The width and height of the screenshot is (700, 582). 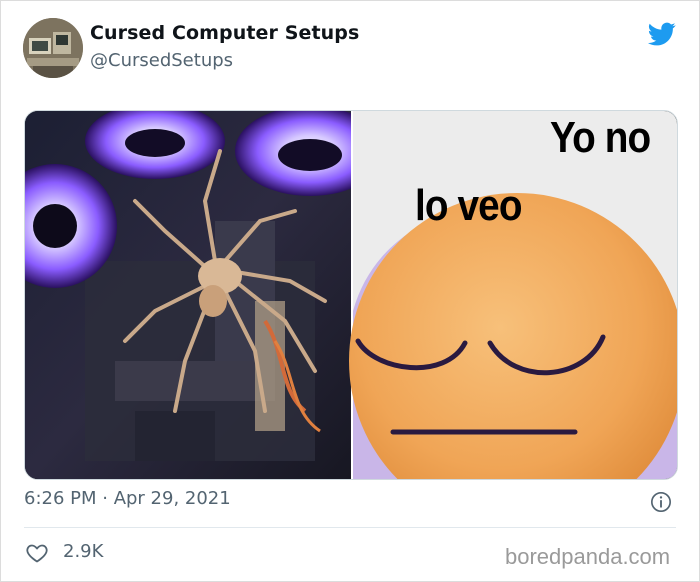 I want to click on avatar, so click(x=53, y=48).